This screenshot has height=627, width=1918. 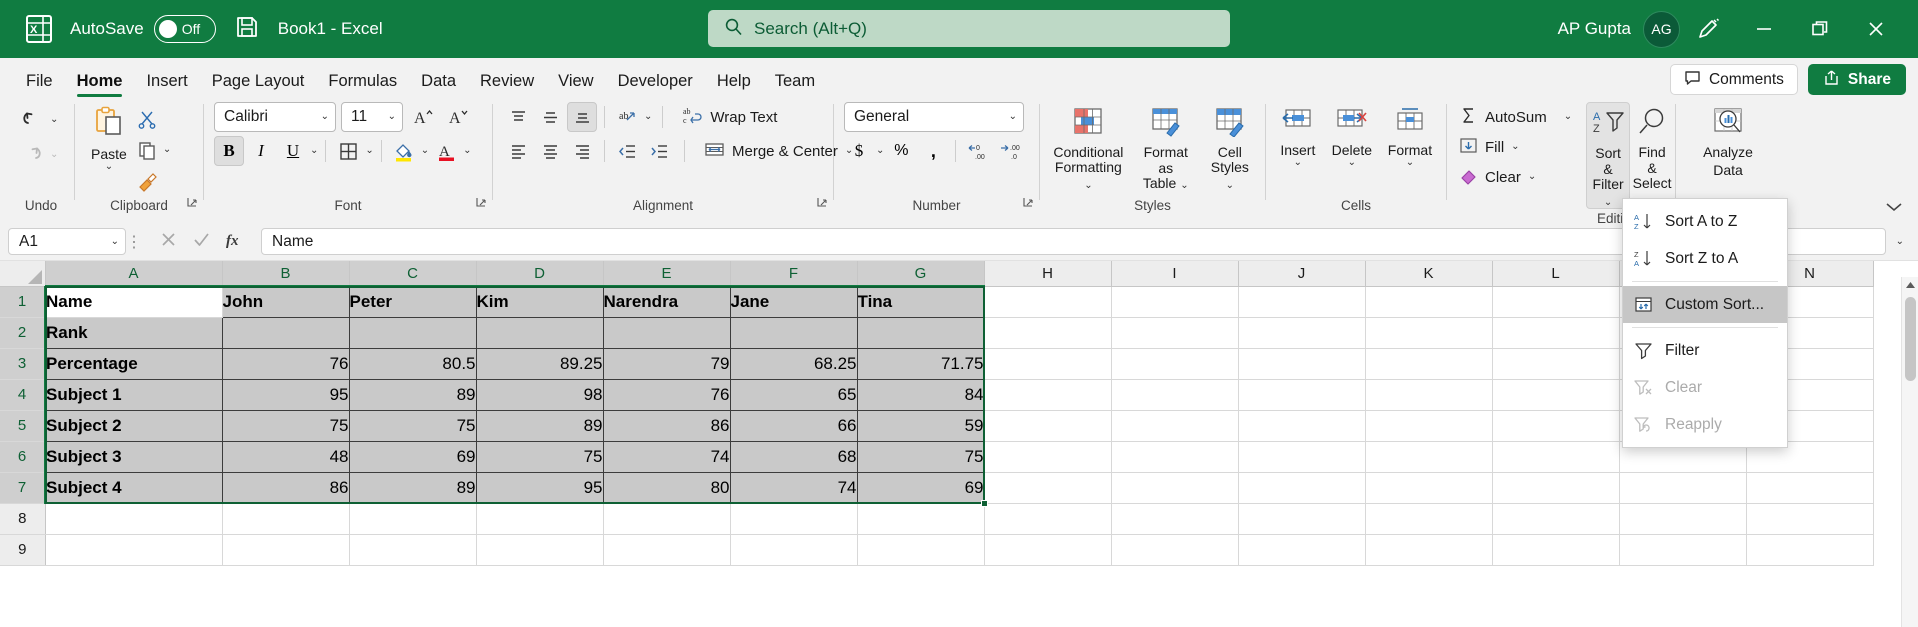 What do you see at coordinates (540, 550) in the screenshot?
I see `cell-d9` at bounding box center [540, 550].